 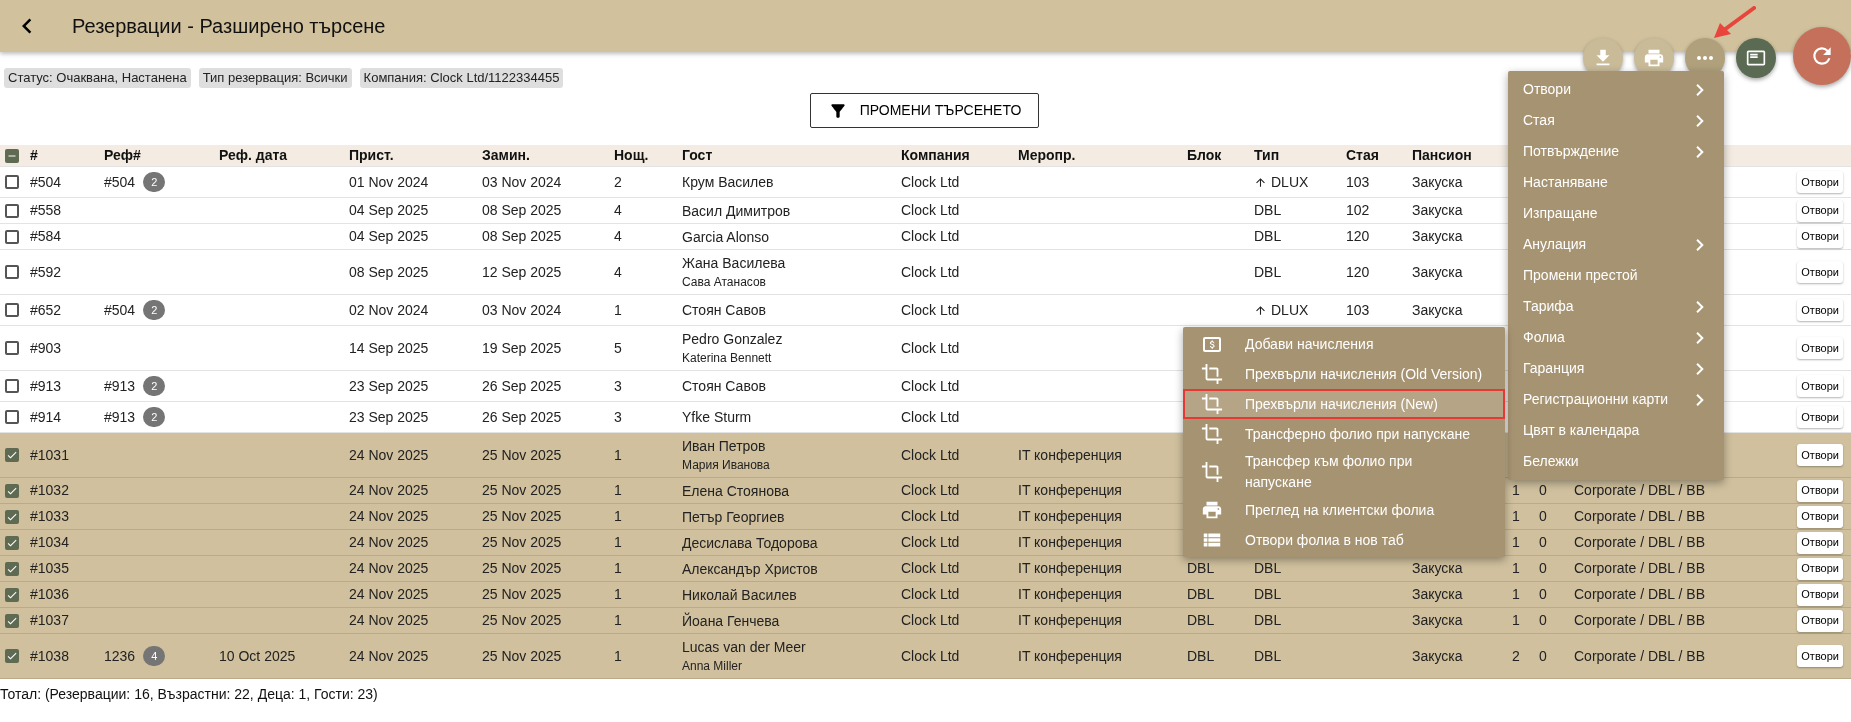 I want to click on table-row: #1037 24 Nov 2025 25 Nov 2025 1 Йоана Генчева Clock Ltd IT конференция DBL DBL Закуска 1 0 Corporate / DBL / BB Отвори, so click(x=925, y=621).